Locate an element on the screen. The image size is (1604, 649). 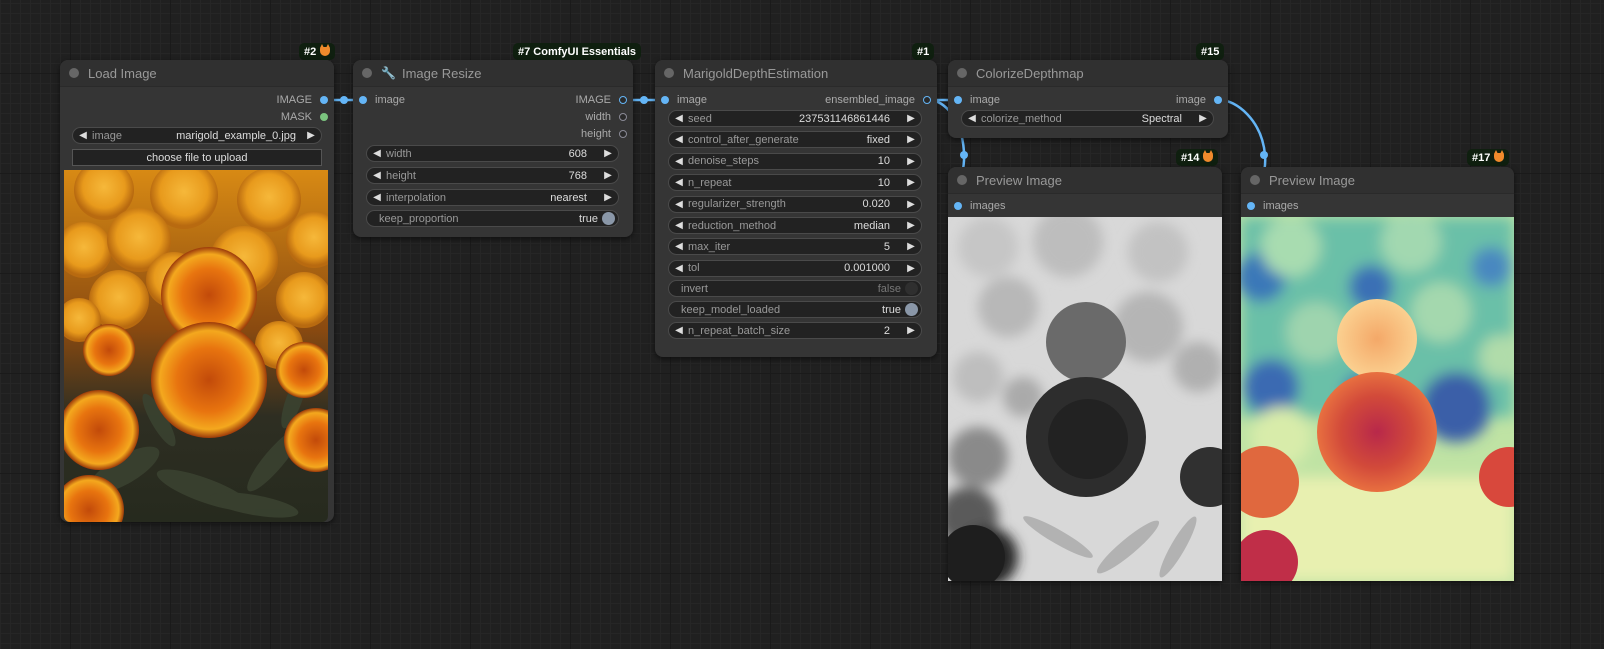
regularizer-strength-widget: ◀ regularizer_strength 0.020 ▶ is located at coordinates (795, 204).